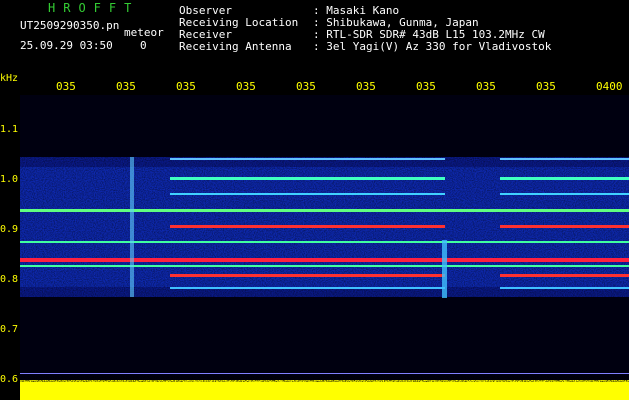  Describe the element at coordinates (9, 279) in the screenshot. I see `freq-tick: 0.8` at that location.